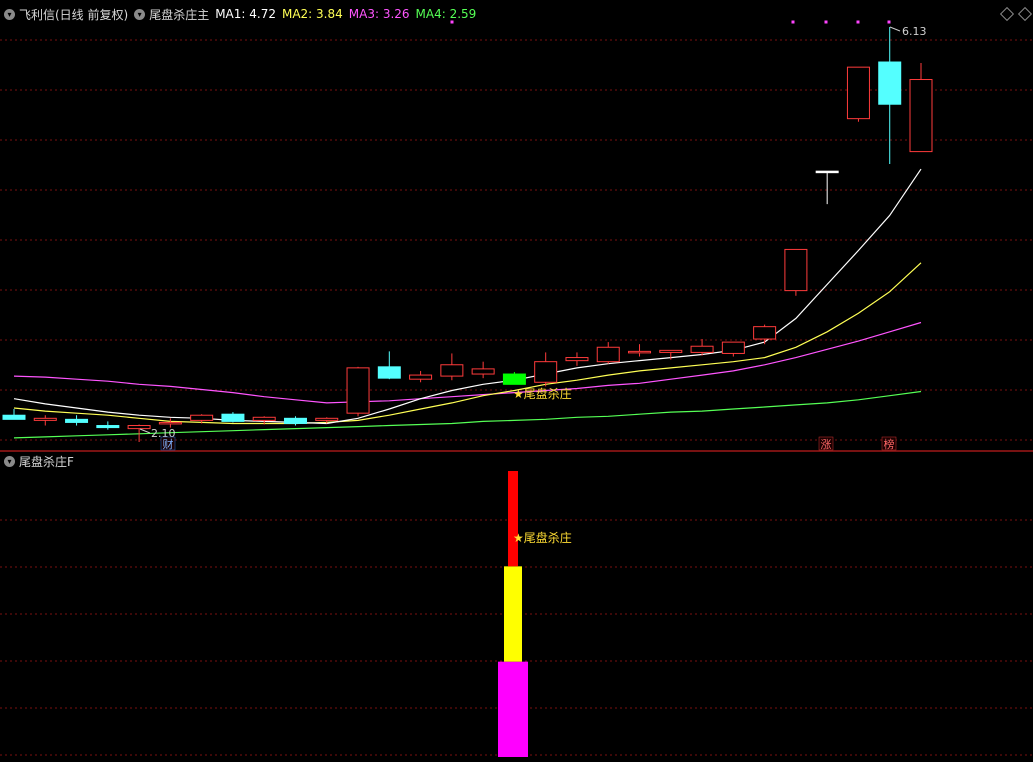 The height and width of the screenshot is (762, 1033). I want to click on event-badge: 涨, so click(826, 444).